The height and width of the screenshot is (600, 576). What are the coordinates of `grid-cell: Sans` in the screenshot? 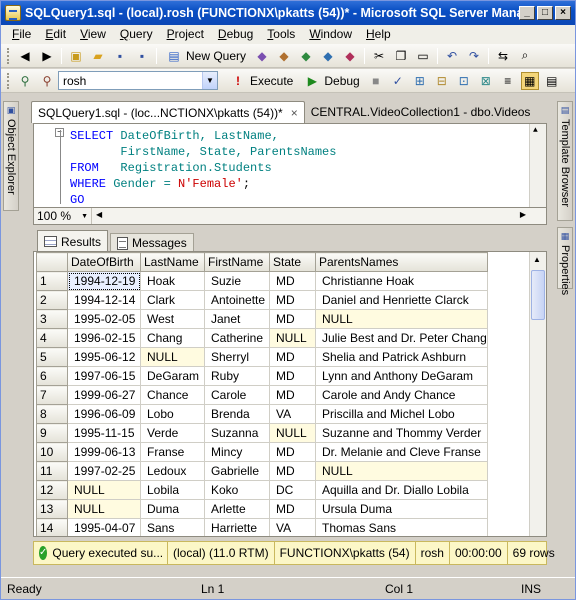 It's located at (172, 527).